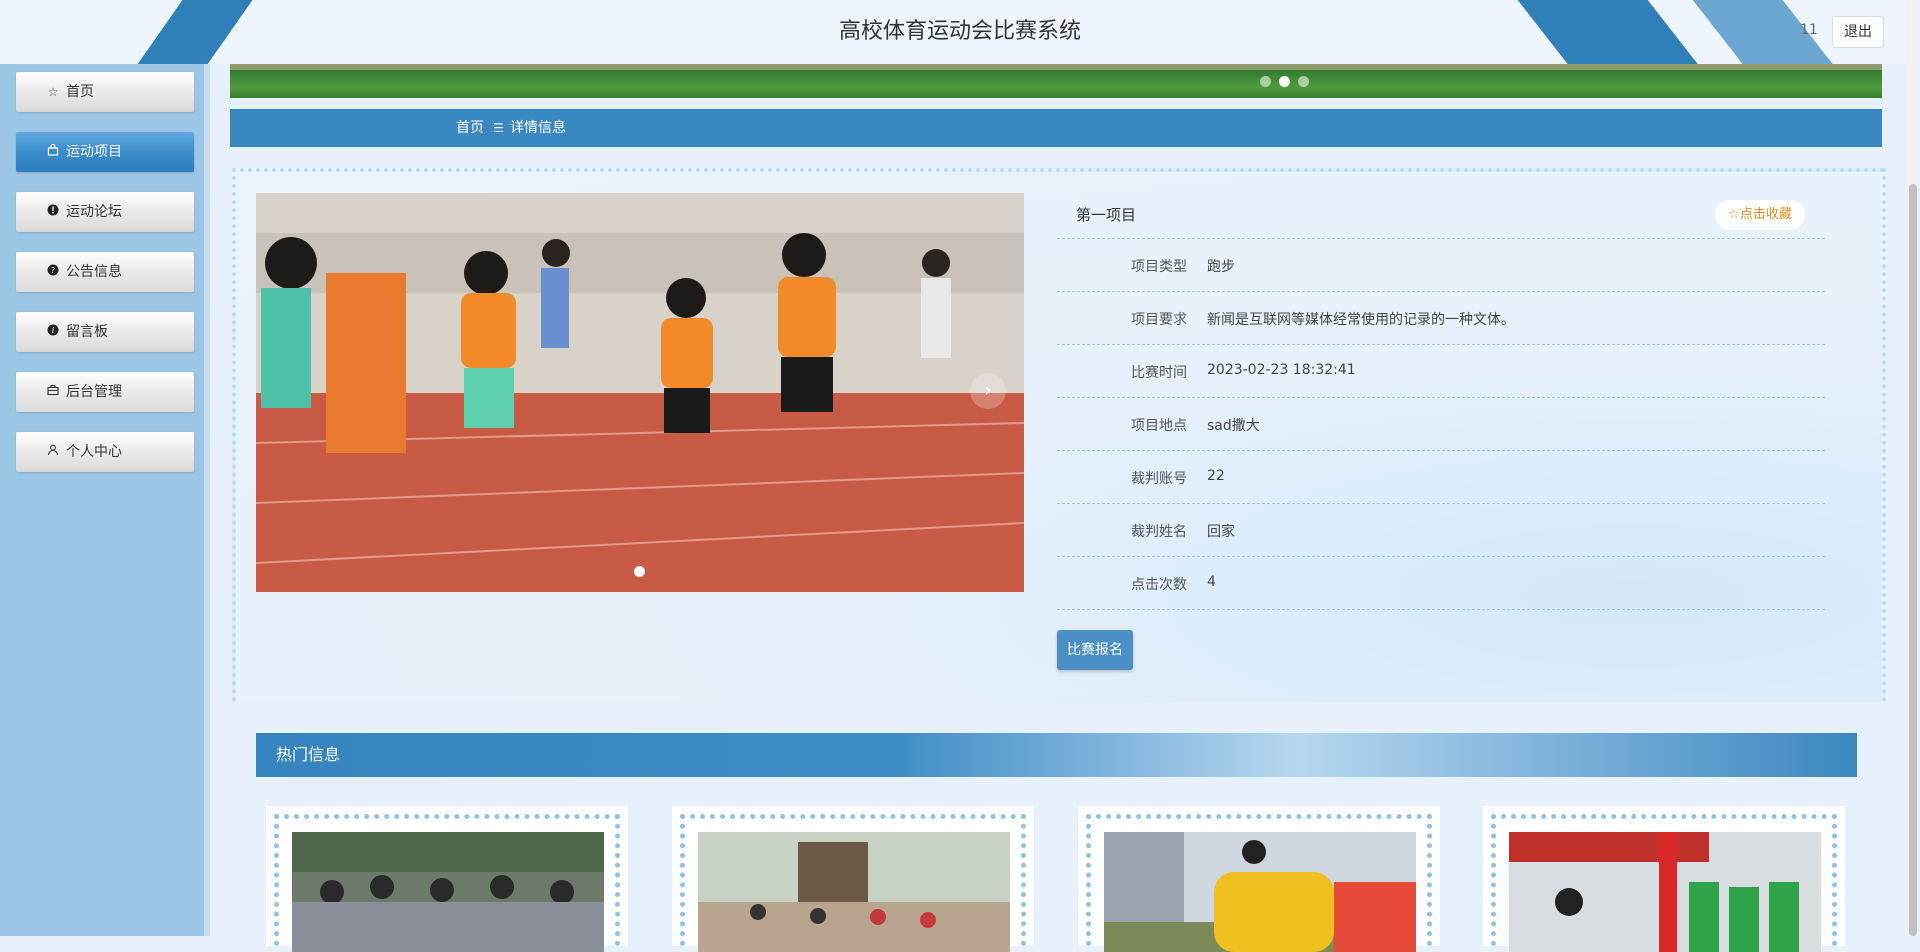 This screenshot has height=952, width=1920. What do you see at coordinates (207, 500) in the screenshot?
I see `sidebar-rail` at bounding box center [207, 500].